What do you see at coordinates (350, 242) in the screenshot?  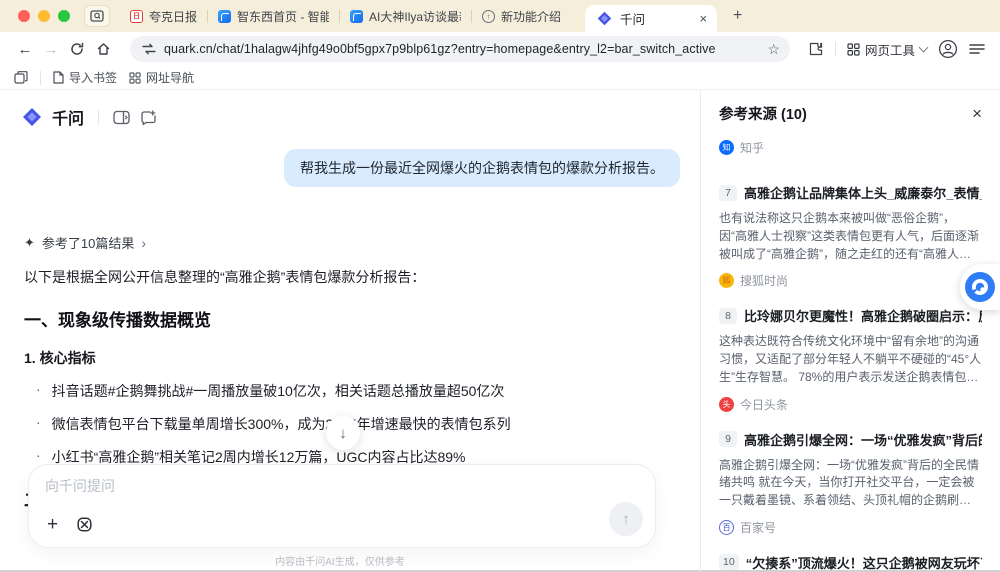 I see `reference-note: ✦ 参考了10篇结果 ›` at bounding box center [350, 242].